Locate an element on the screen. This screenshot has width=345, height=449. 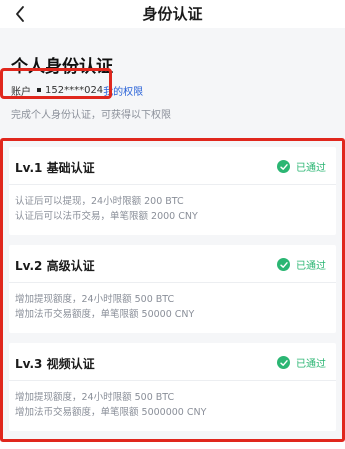
privilege-line: 认证后可以法币交易，单笔限额 2000 CNY is located at coordinates (106, 216).